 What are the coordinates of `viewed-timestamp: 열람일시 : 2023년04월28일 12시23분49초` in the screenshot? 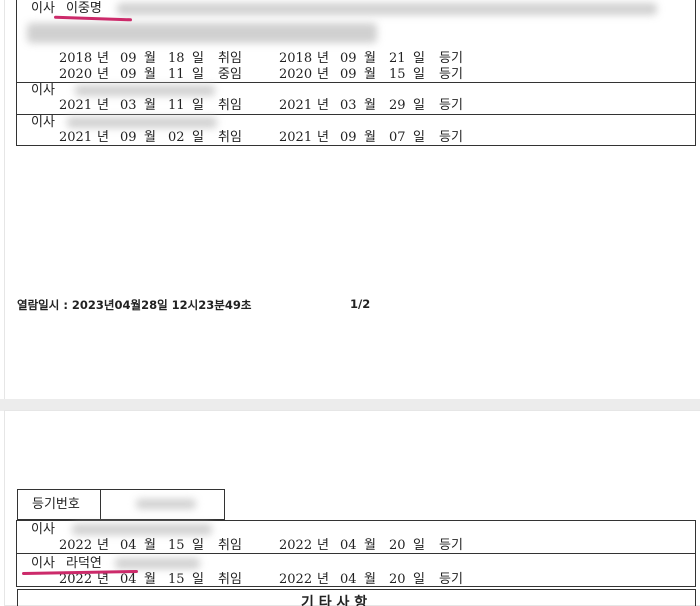 It's located at (134, 305).